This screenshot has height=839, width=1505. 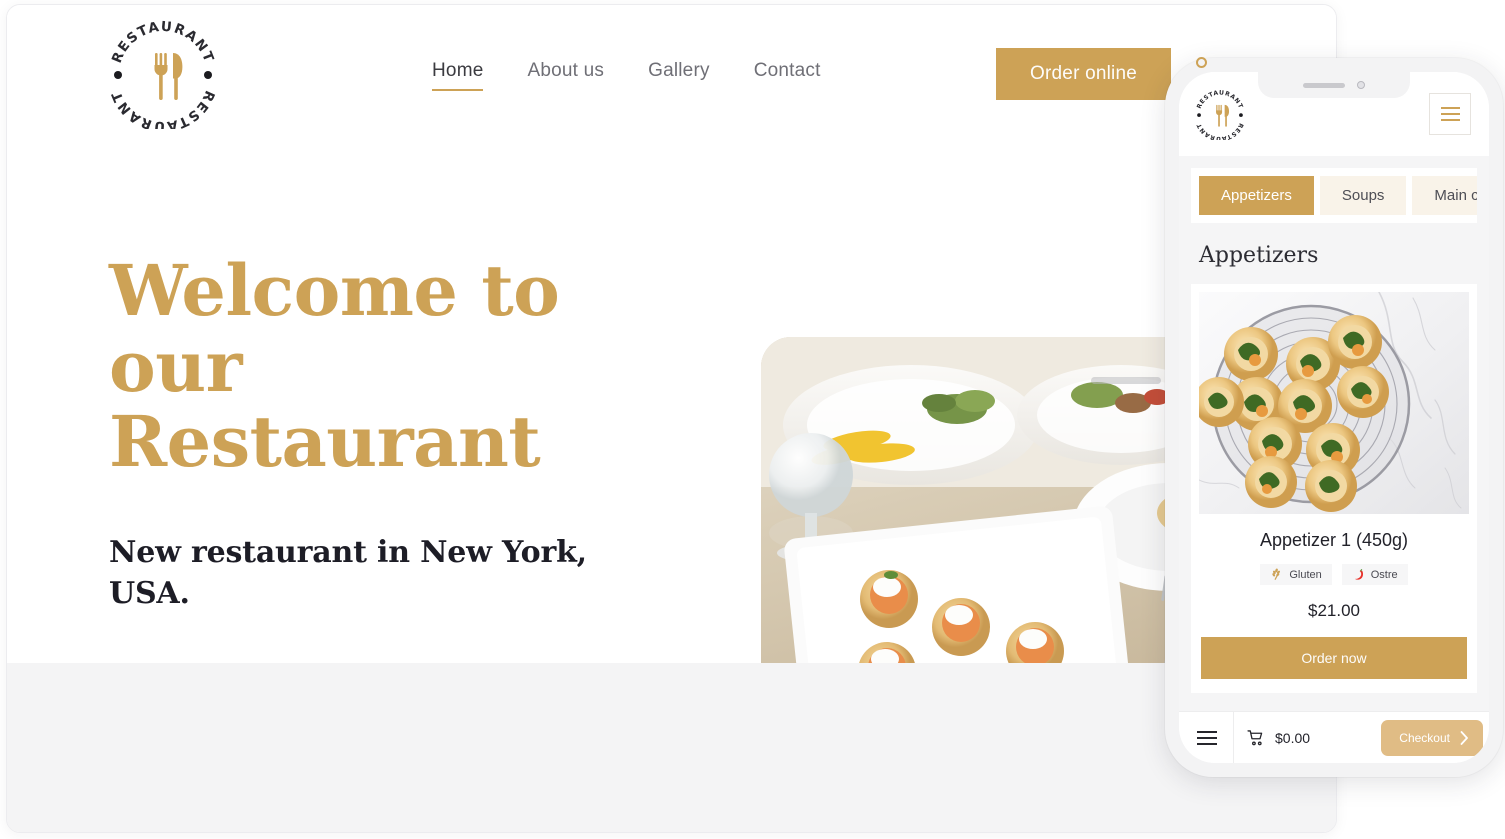 I want to click on checkout-label: Checkout, so click(x=1424, y=737).